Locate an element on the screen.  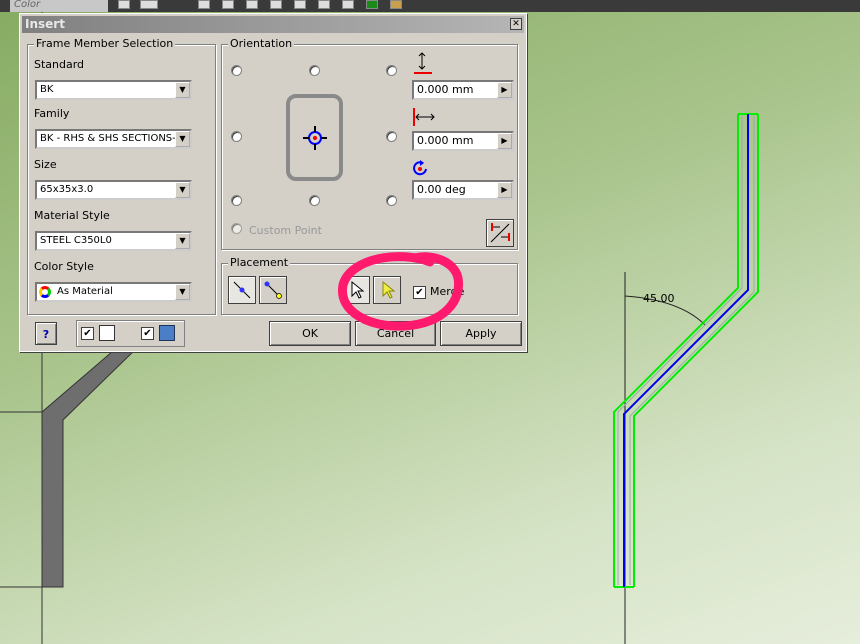
help-icon: ? is located at coordinates (46, 334).